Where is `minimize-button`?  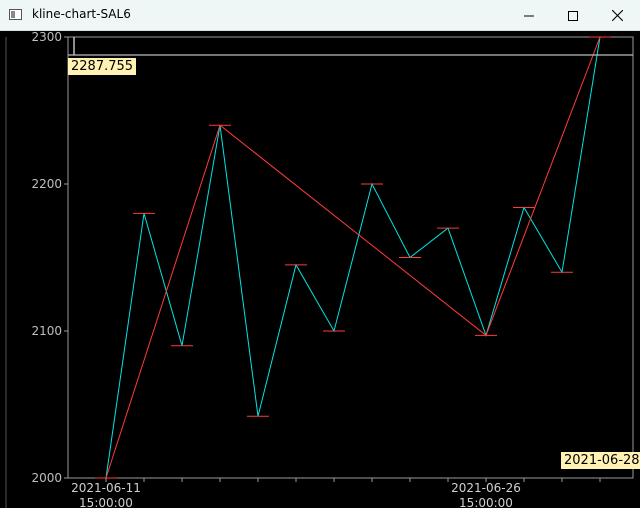
minimize-button is located at coordinates (529, 15).